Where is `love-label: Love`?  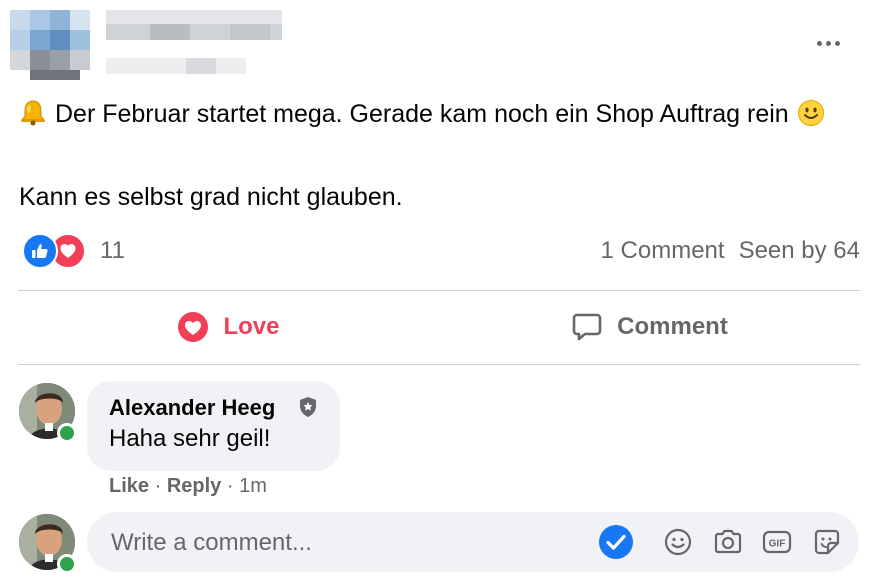
love-label: Love is located at coordinates (251, 326).